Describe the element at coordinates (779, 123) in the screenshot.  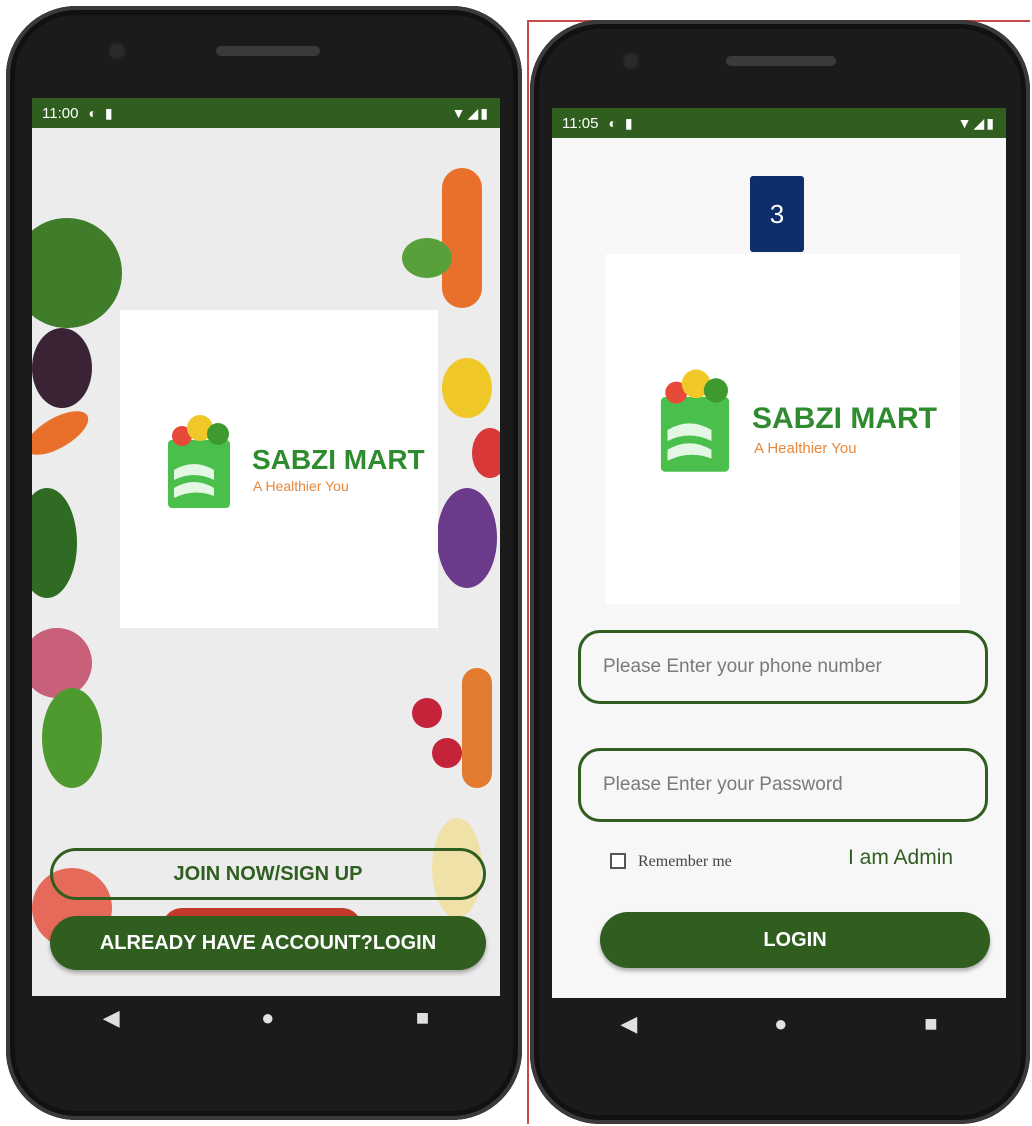
I see `status-bar: 11:05 ◐ ▮ ▼◢▮` at that location.